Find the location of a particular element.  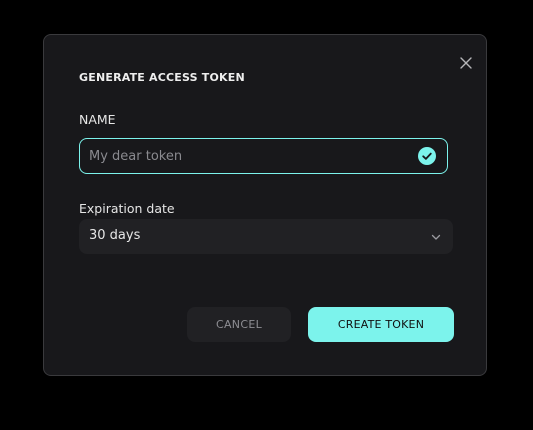

check-circle-icon is located at coordinates (427, 156).